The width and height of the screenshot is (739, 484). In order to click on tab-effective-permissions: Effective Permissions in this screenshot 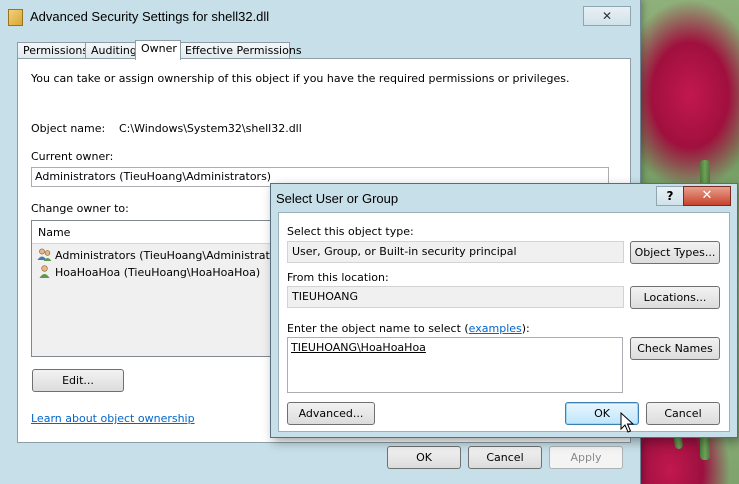, I will do `click(240, 50)`.